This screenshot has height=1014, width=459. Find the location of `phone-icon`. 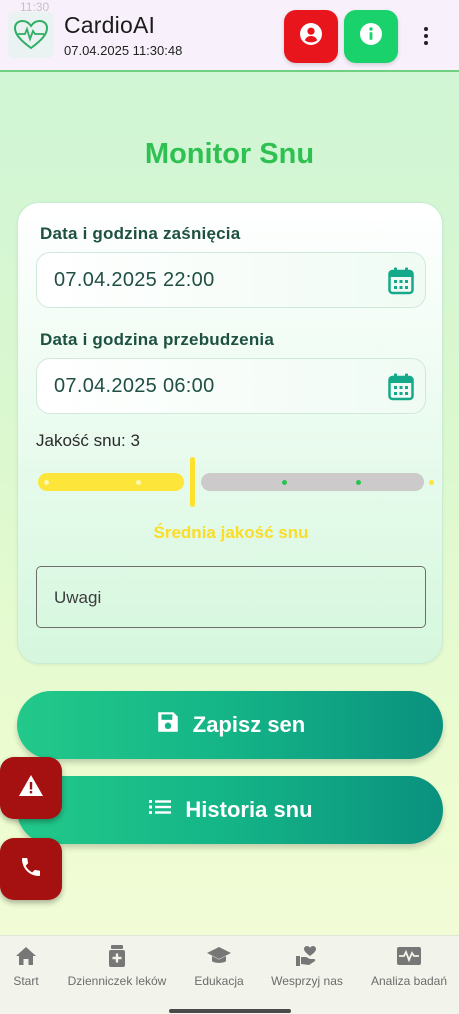

phone-icon is located at coordinates (31, 869).